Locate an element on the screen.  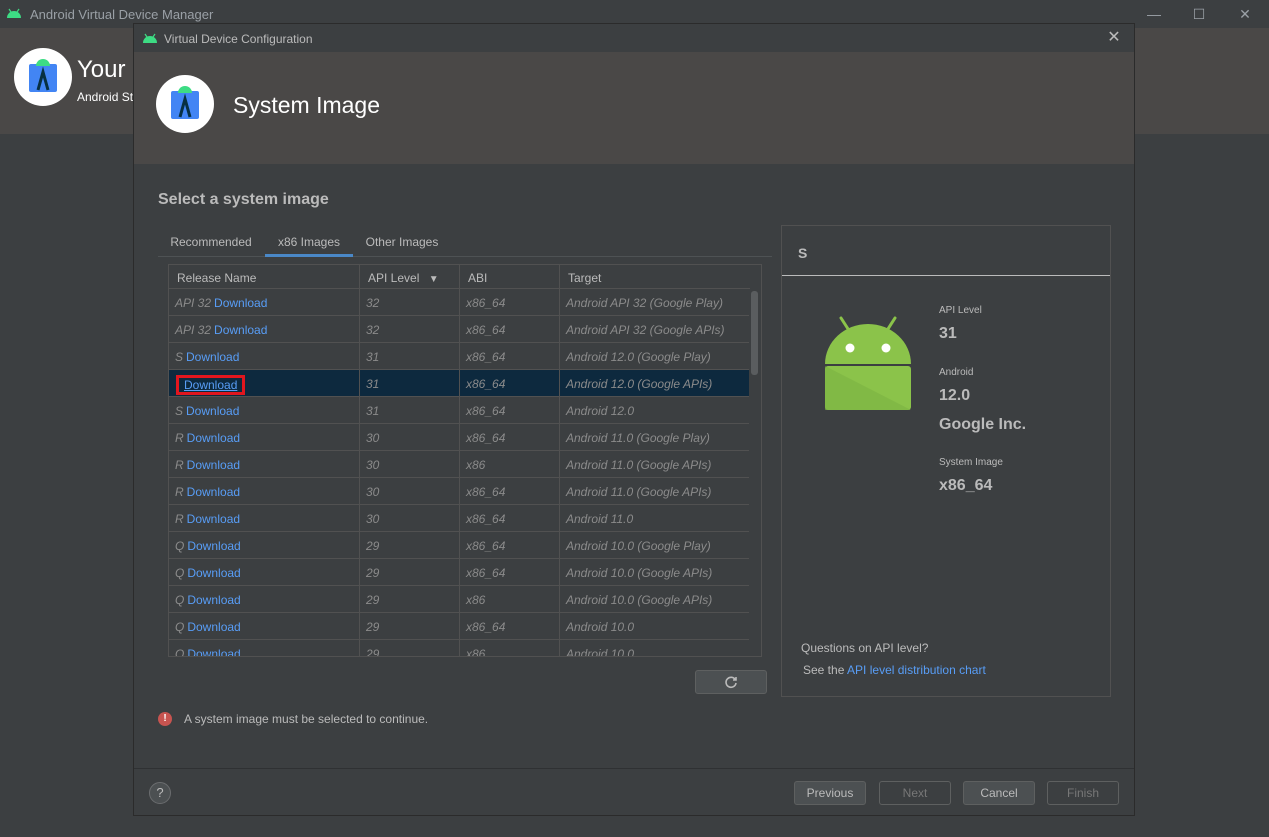
background-subtitle: Android St is located at coordinates (105, 97).